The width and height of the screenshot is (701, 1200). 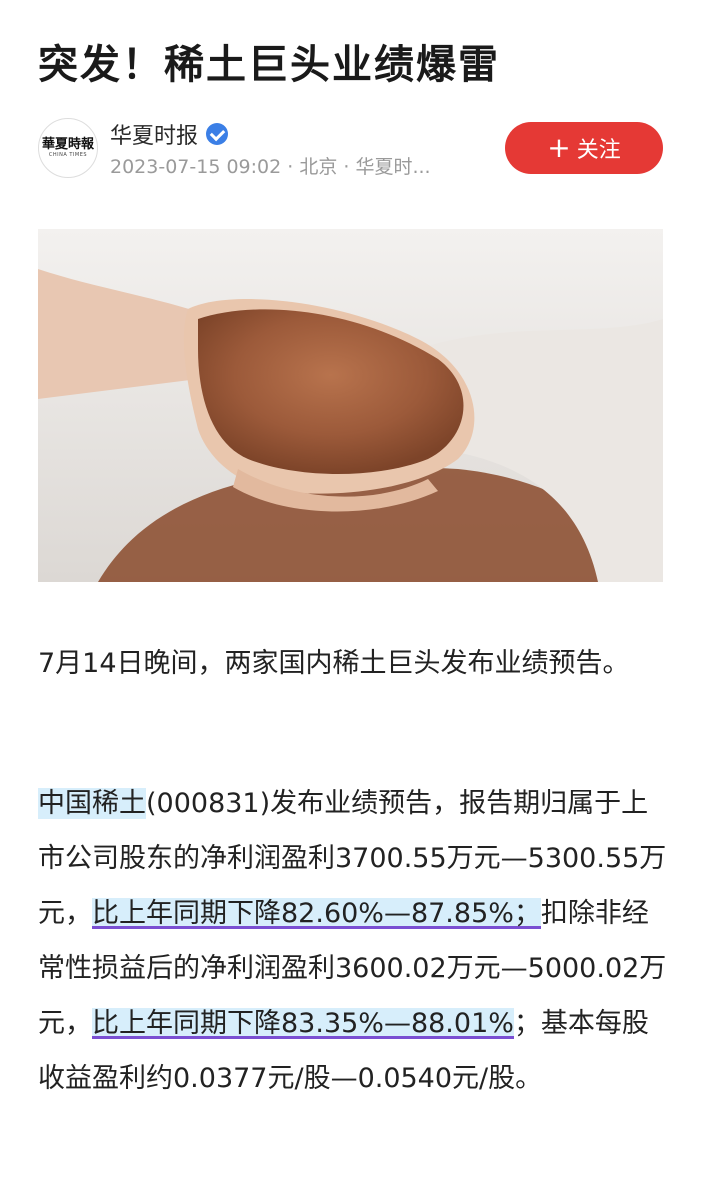 What do you see at coordinates (269, 65) in the screenshot?
I see `article-title: 突发！稀土巨头业绩爆雷` at bounding box center [269, 65].